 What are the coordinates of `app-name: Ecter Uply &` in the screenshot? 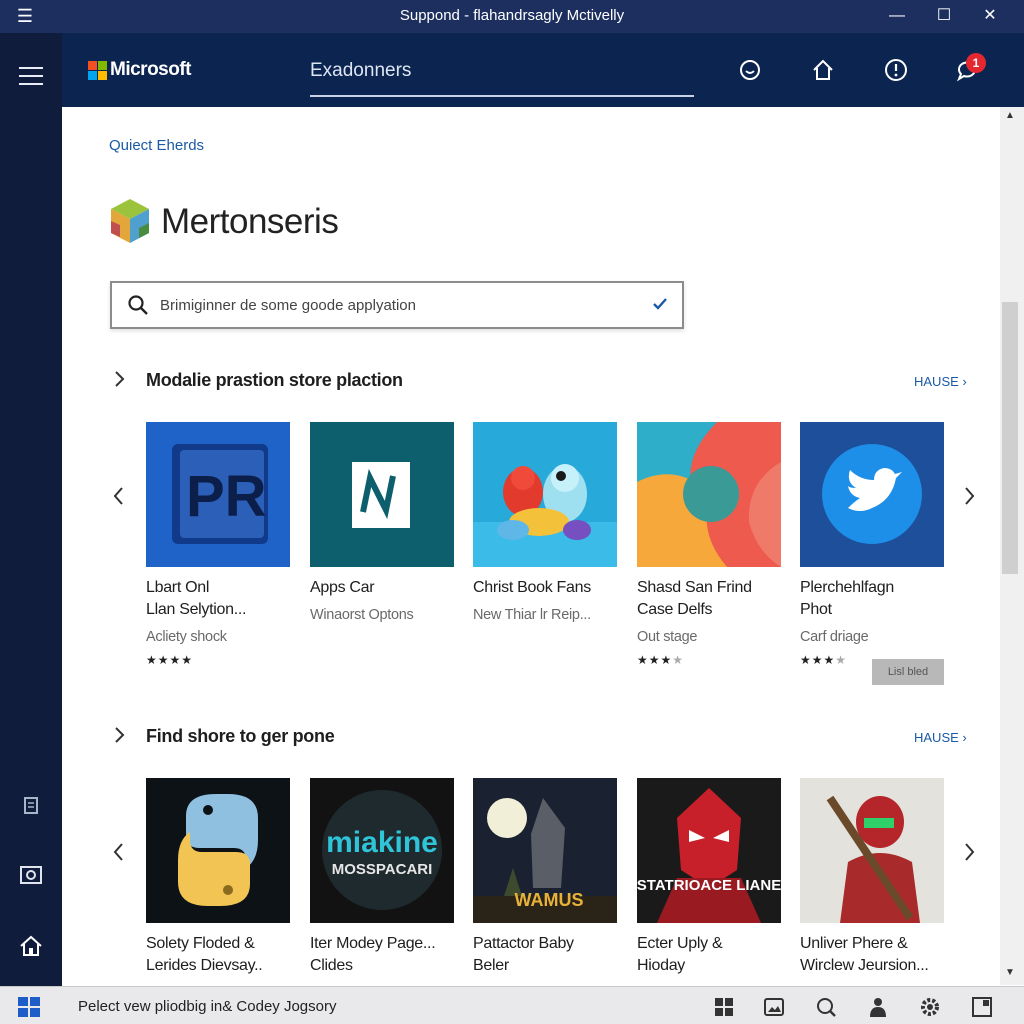 It's located at (712, 944).